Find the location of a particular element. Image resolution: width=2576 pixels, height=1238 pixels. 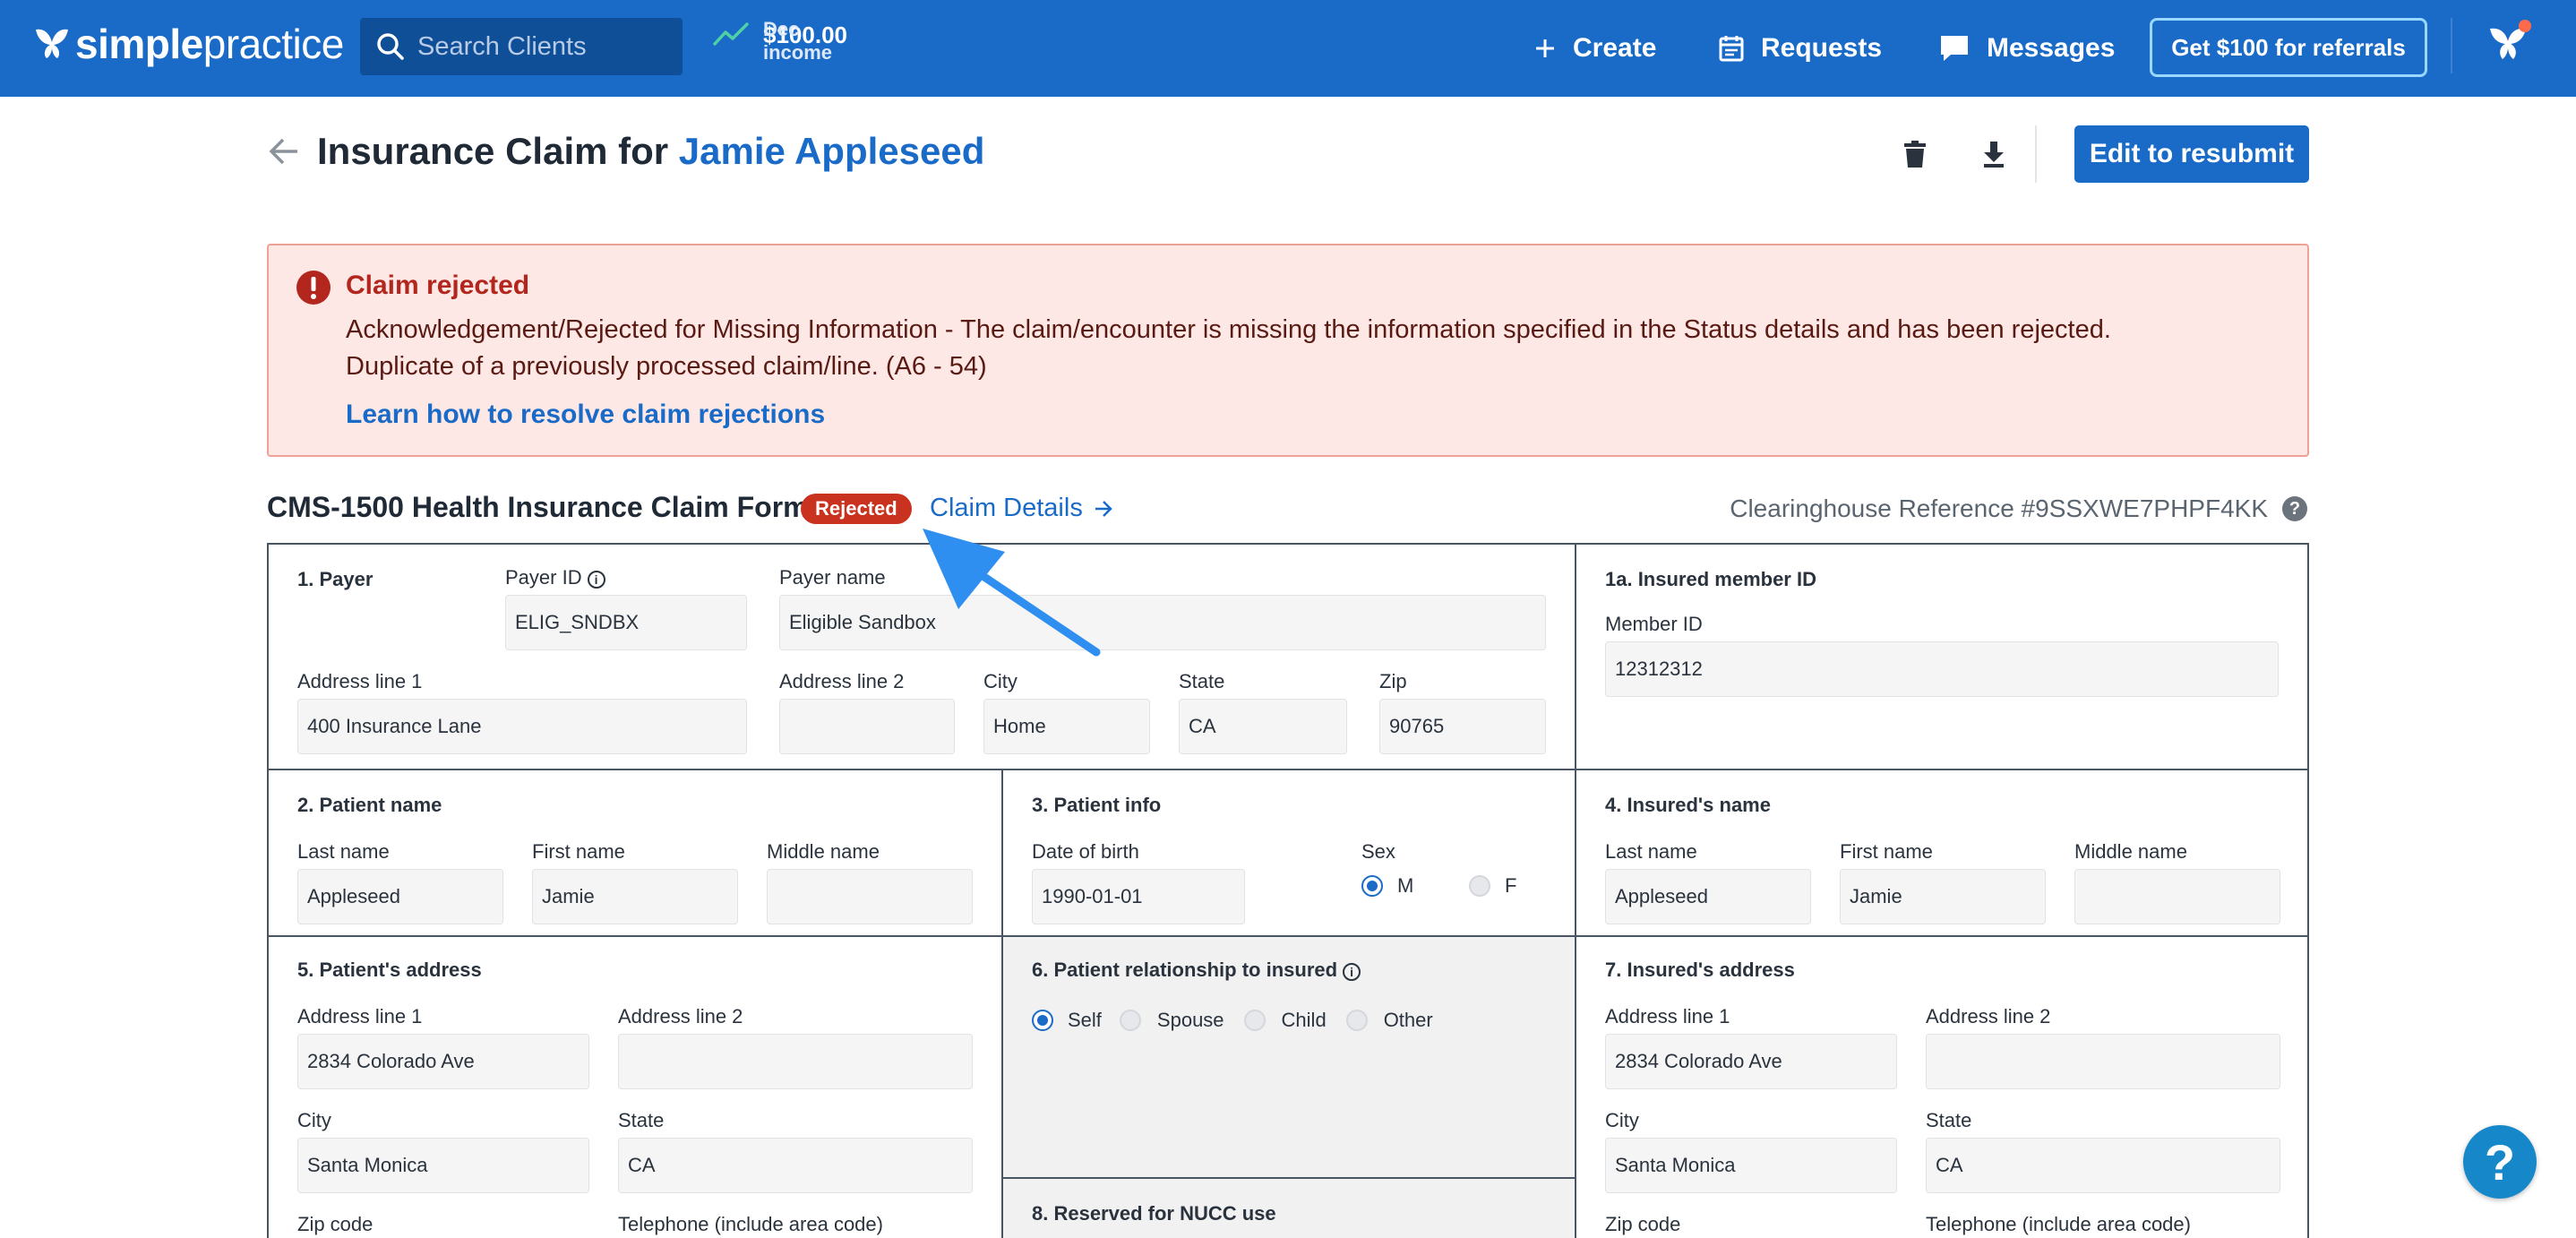

payer-zip-field is located at coordinates (1462, 726).